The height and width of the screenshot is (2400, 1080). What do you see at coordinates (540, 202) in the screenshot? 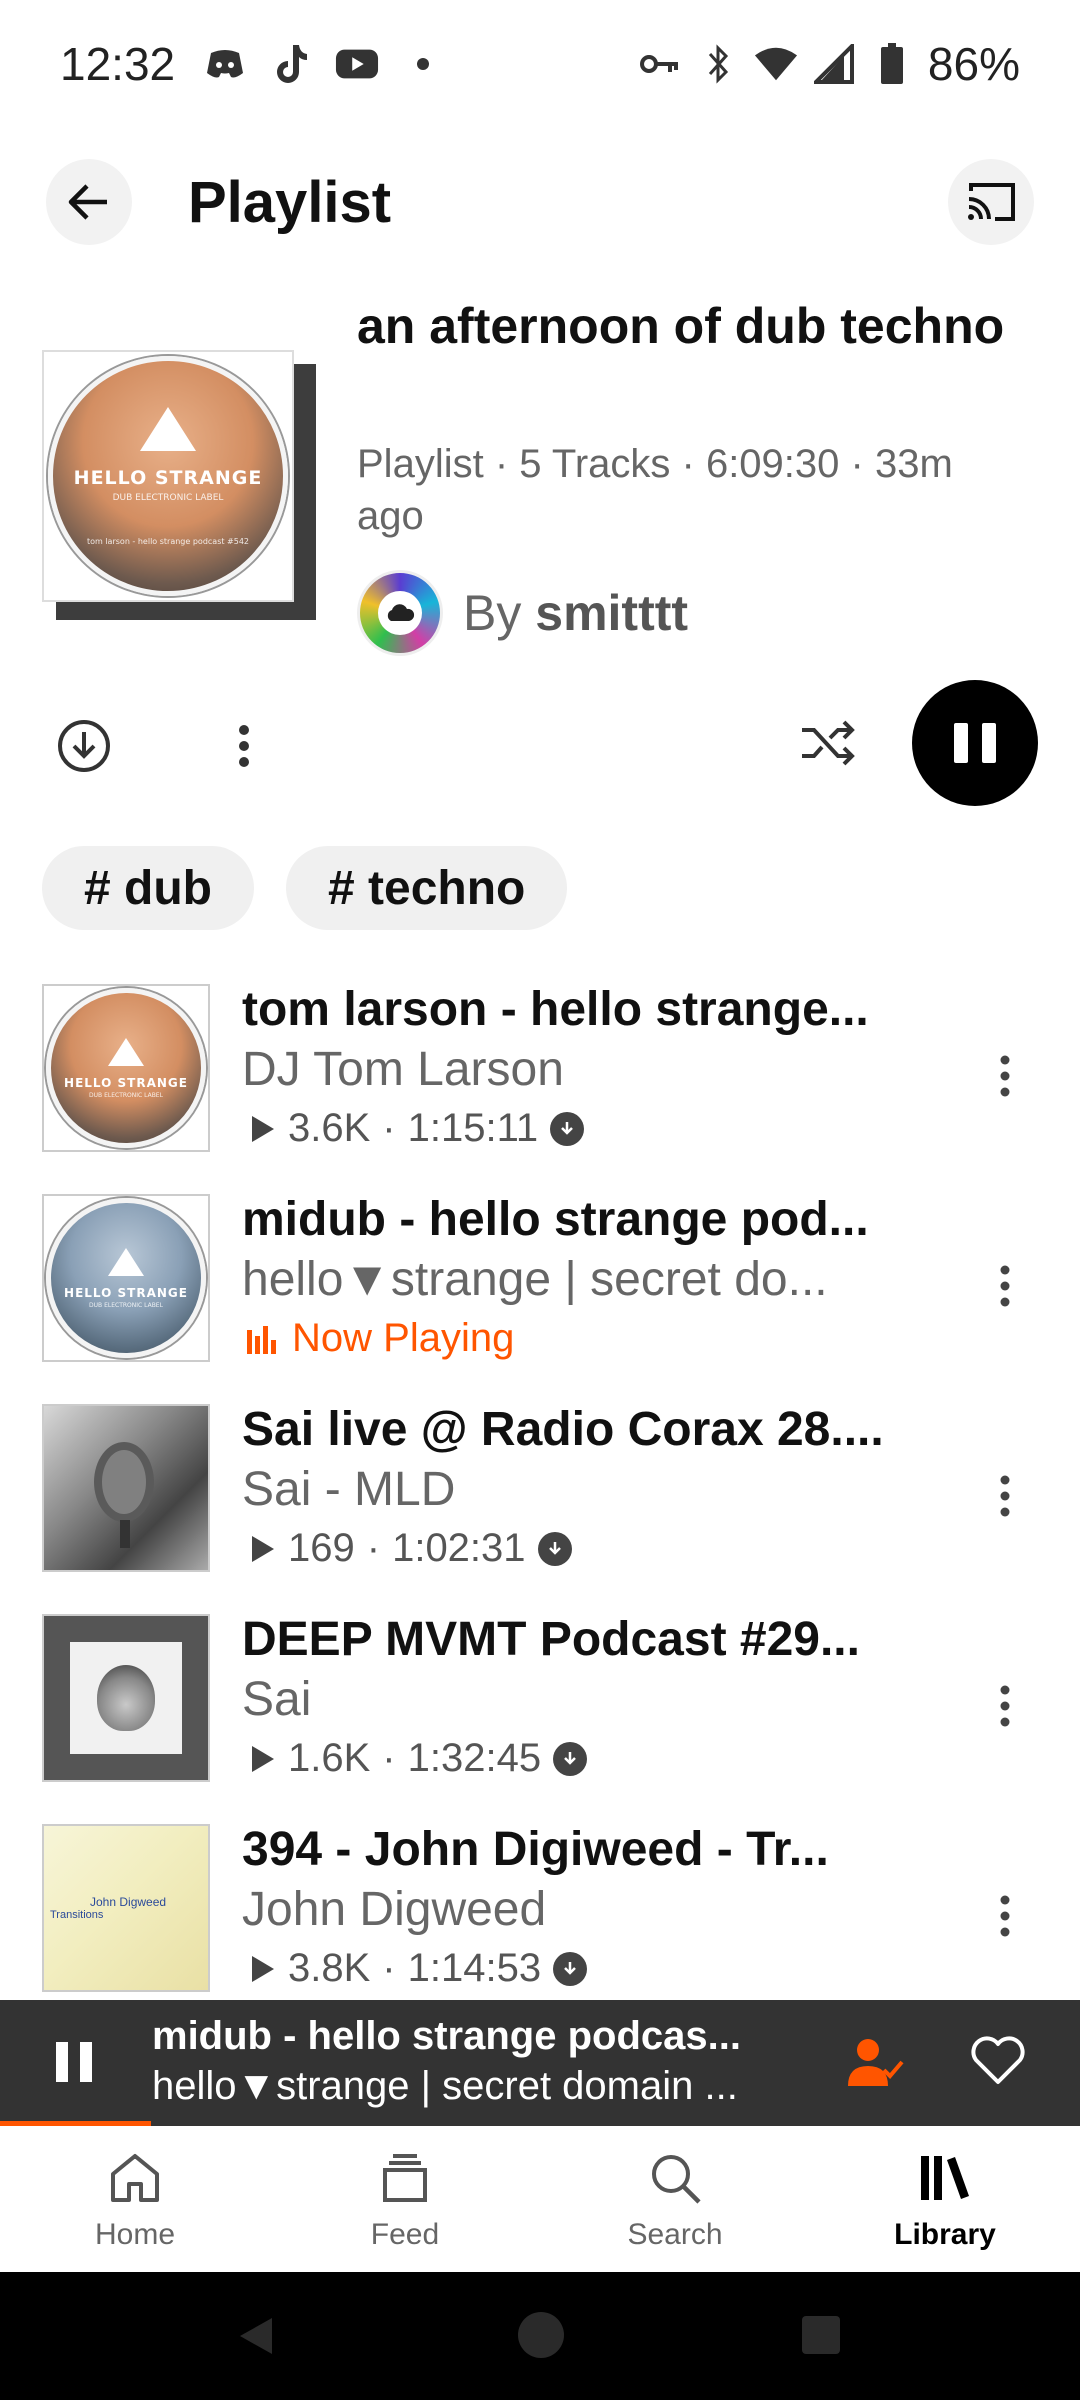
I see `app-header: Playlist` at bounding box center [540, 202].